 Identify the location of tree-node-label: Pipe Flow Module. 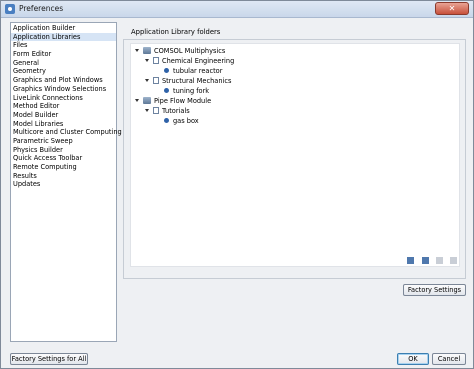
(183, 101).